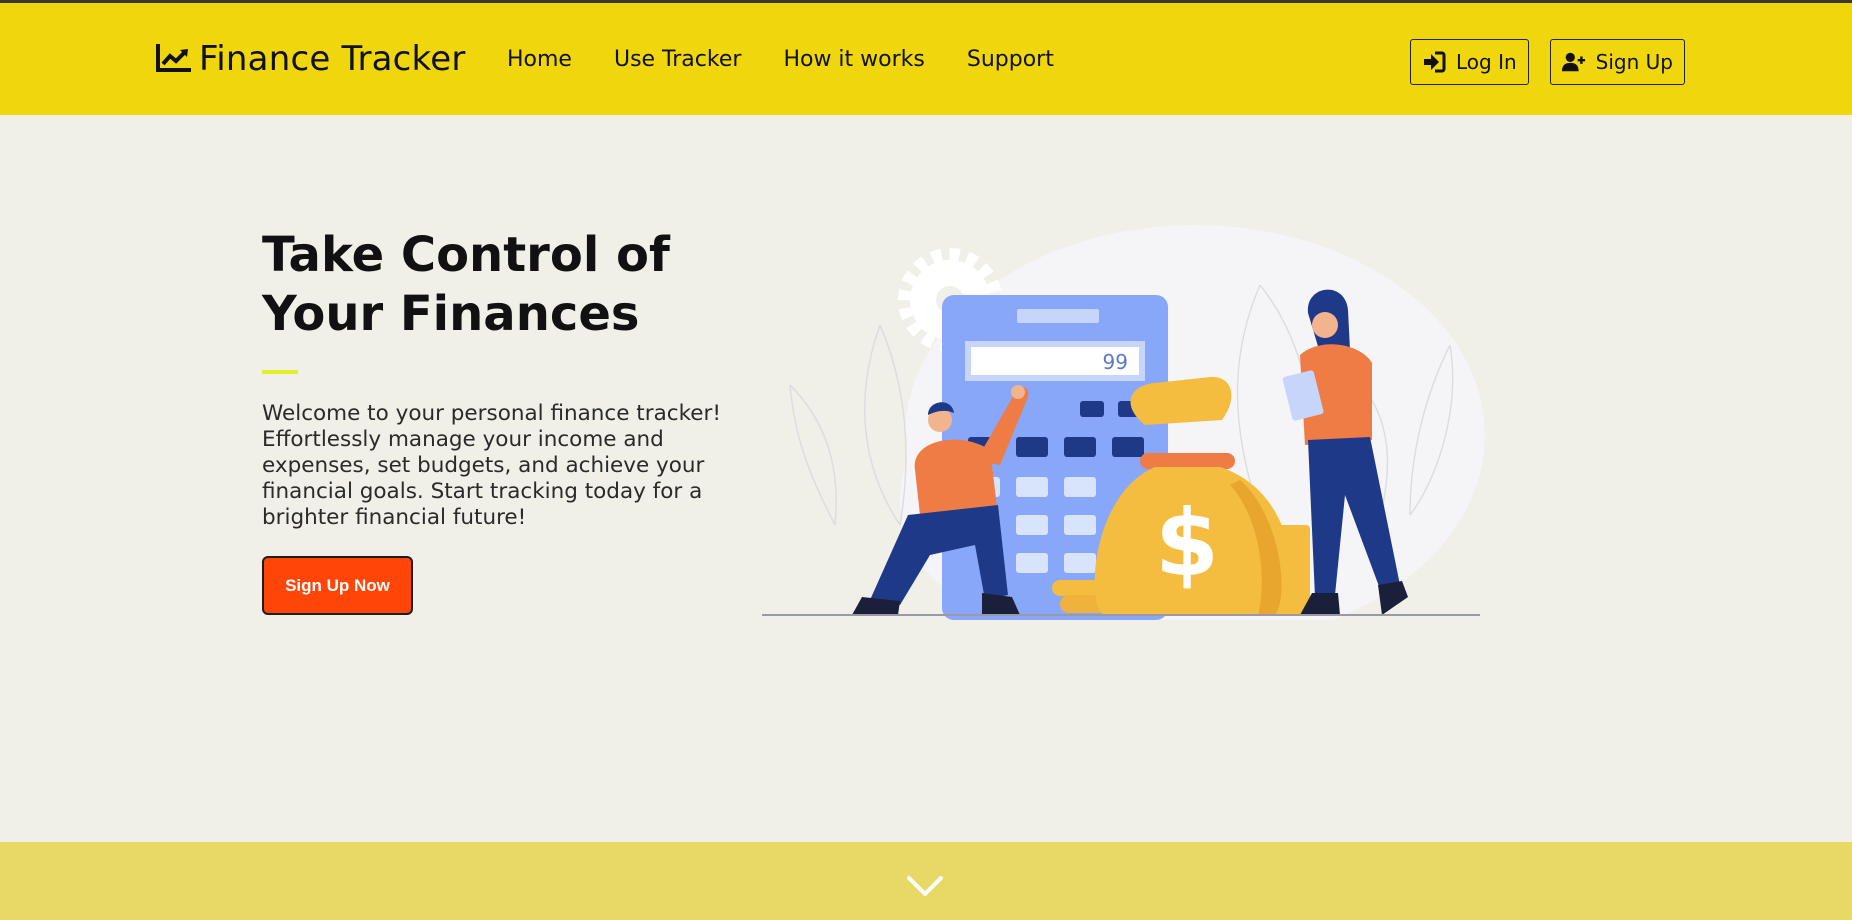 The image size is (1852, 920). What do you see at coordinates (1010, 59) in the screenshot?
I see `nav-support: Support` at bounding box center [1010, 59].